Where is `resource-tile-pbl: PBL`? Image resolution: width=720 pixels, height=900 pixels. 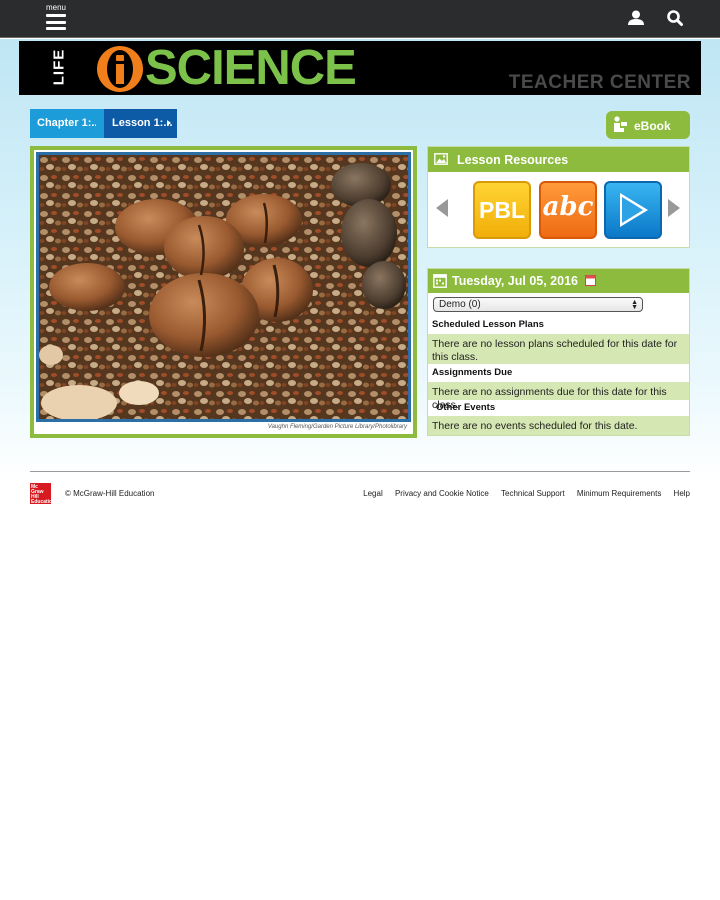 resource-tile-pbl: PBL is located at coordinates (502, 210).